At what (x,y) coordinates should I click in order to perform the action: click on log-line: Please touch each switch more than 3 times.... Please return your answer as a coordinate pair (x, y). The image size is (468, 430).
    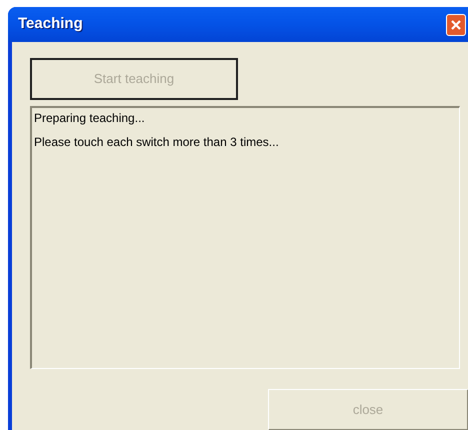
    Looking at the image, I should click on (157, 142).